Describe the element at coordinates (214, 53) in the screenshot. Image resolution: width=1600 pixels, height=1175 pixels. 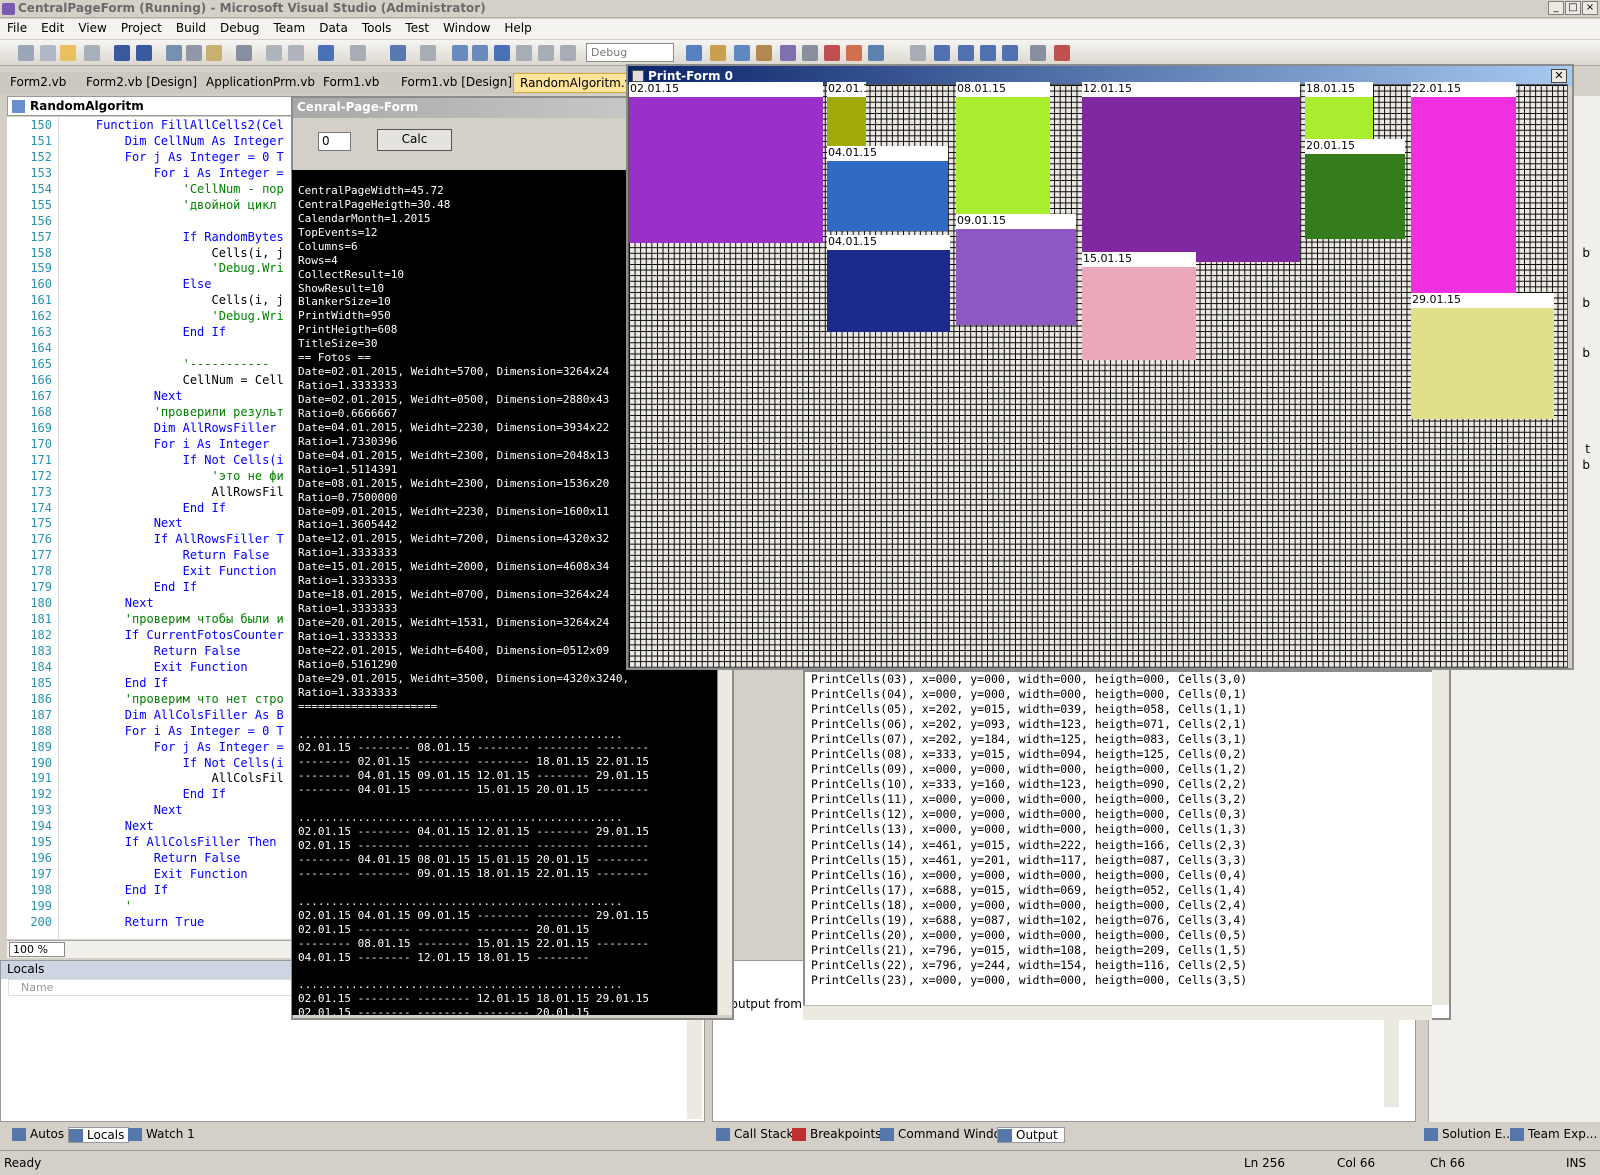
I see `paste-icon` at that location.